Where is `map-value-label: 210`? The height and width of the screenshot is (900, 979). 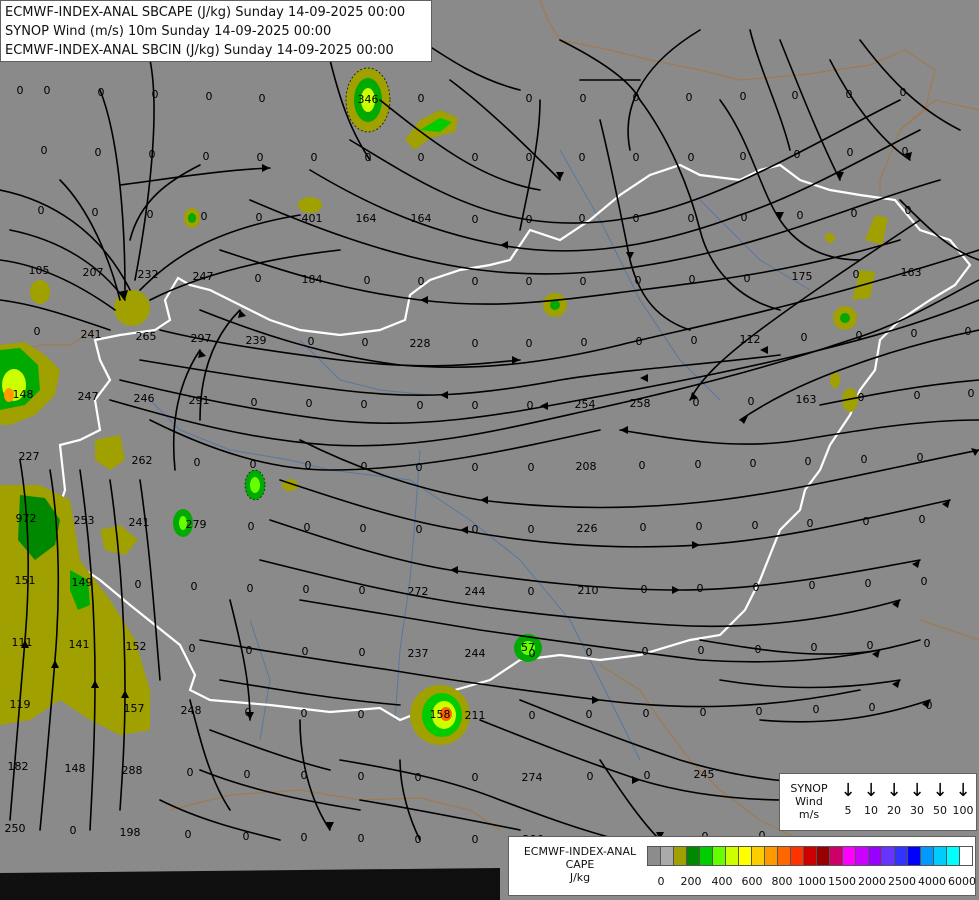
map-value-label: 210 is located at coordinates (588, 590).